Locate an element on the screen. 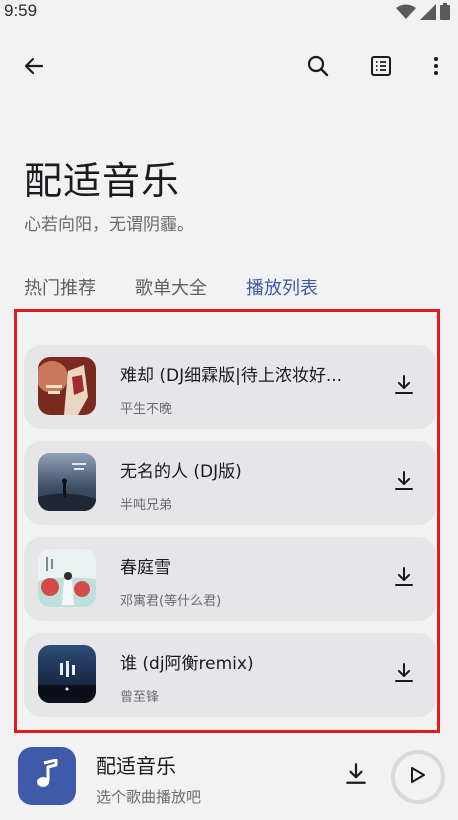  tab-playlist-collection: 歌单大全 is located at coordinates (171, 287).